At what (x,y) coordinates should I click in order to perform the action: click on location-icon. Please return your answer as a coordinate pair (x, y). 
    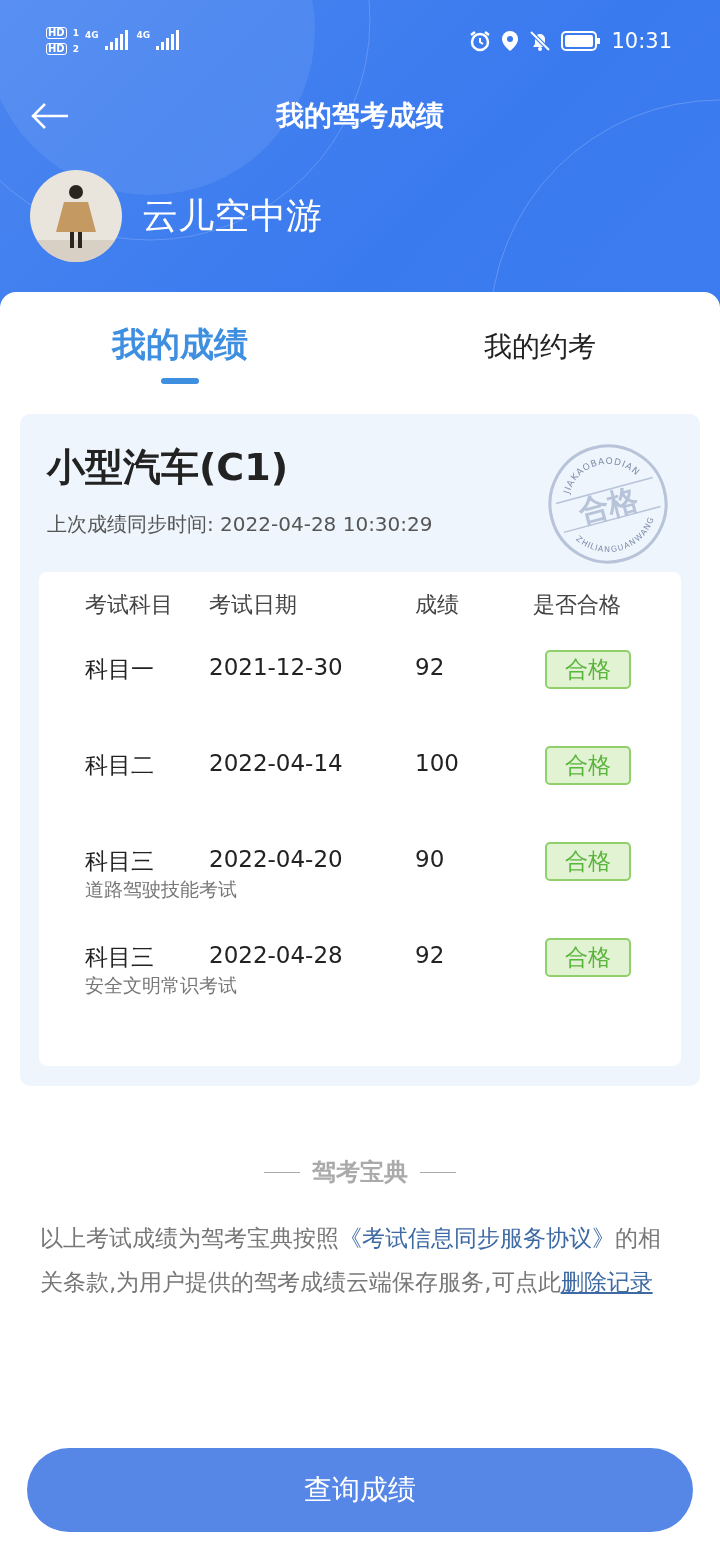
    Looking at the image, I should click on (510, 41).